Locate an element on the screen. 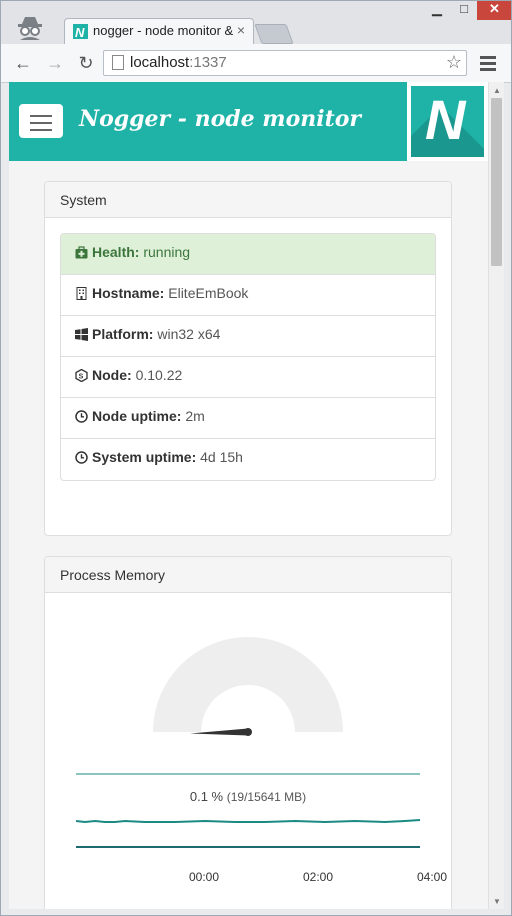 This screenshot has height=916, width=512. nav-toggle-button is located at coordinates (41, 121).